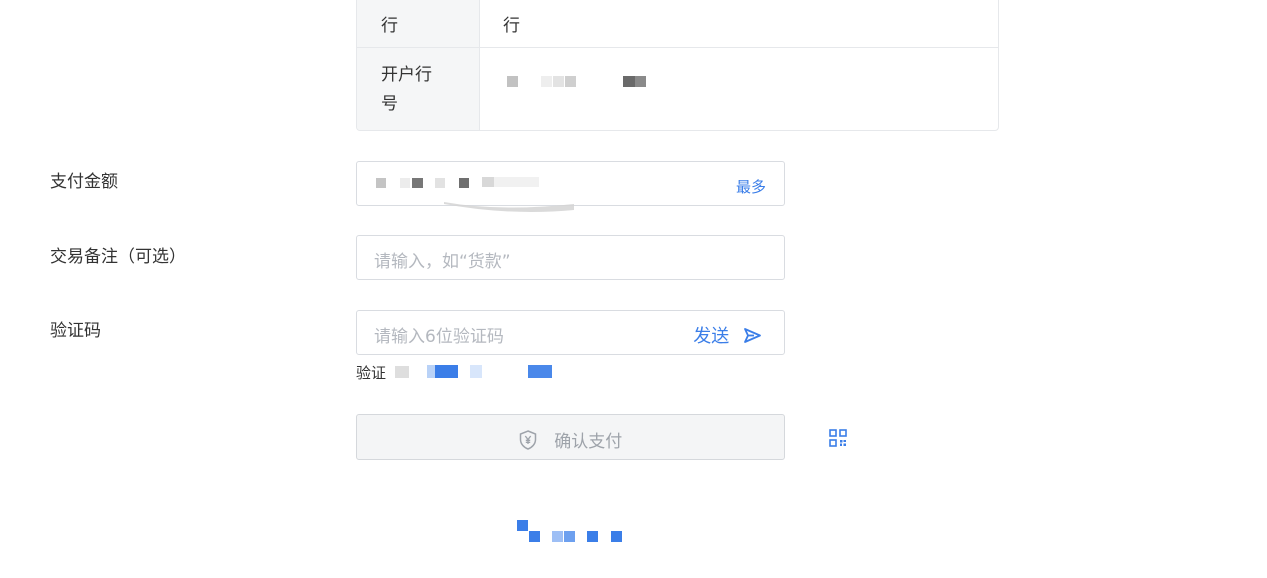  Describe the element at coordinates (528, 440) in the screenshot. I see `shield-yen-icon` at that location.